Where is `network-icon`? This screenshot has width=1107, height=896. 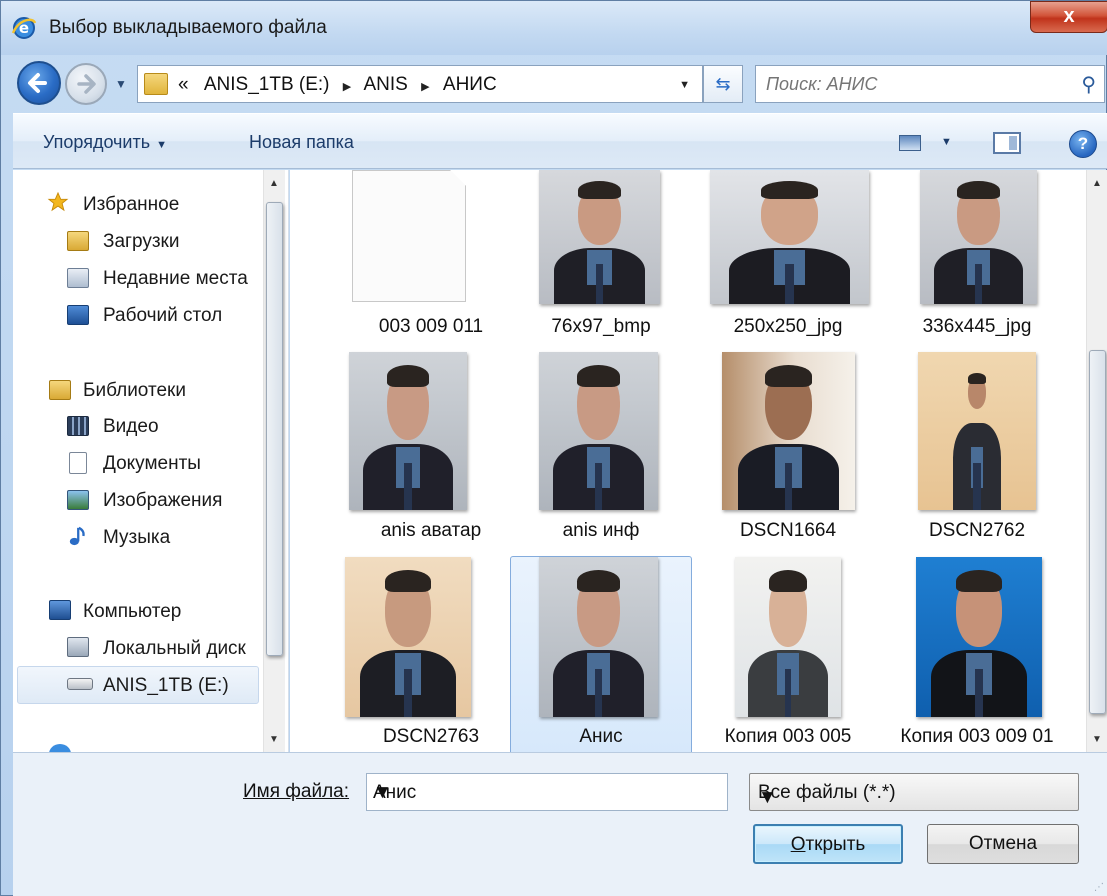 network-icon is located at coordinates (60, 748).